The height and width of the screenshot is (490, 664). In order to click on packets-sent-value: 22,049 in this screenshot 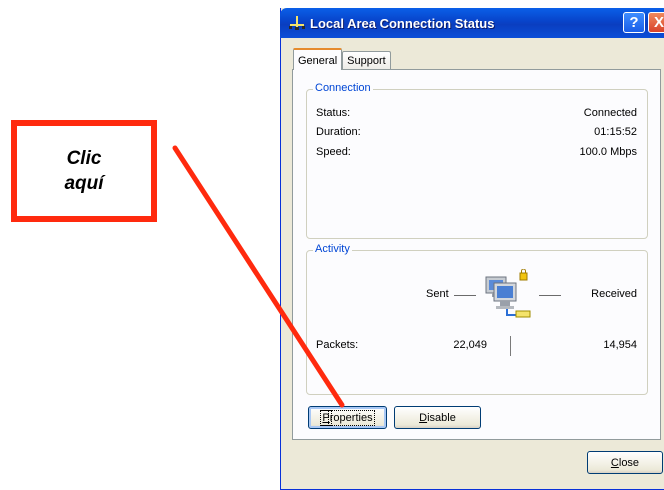, I will do `click(470, 345)`.